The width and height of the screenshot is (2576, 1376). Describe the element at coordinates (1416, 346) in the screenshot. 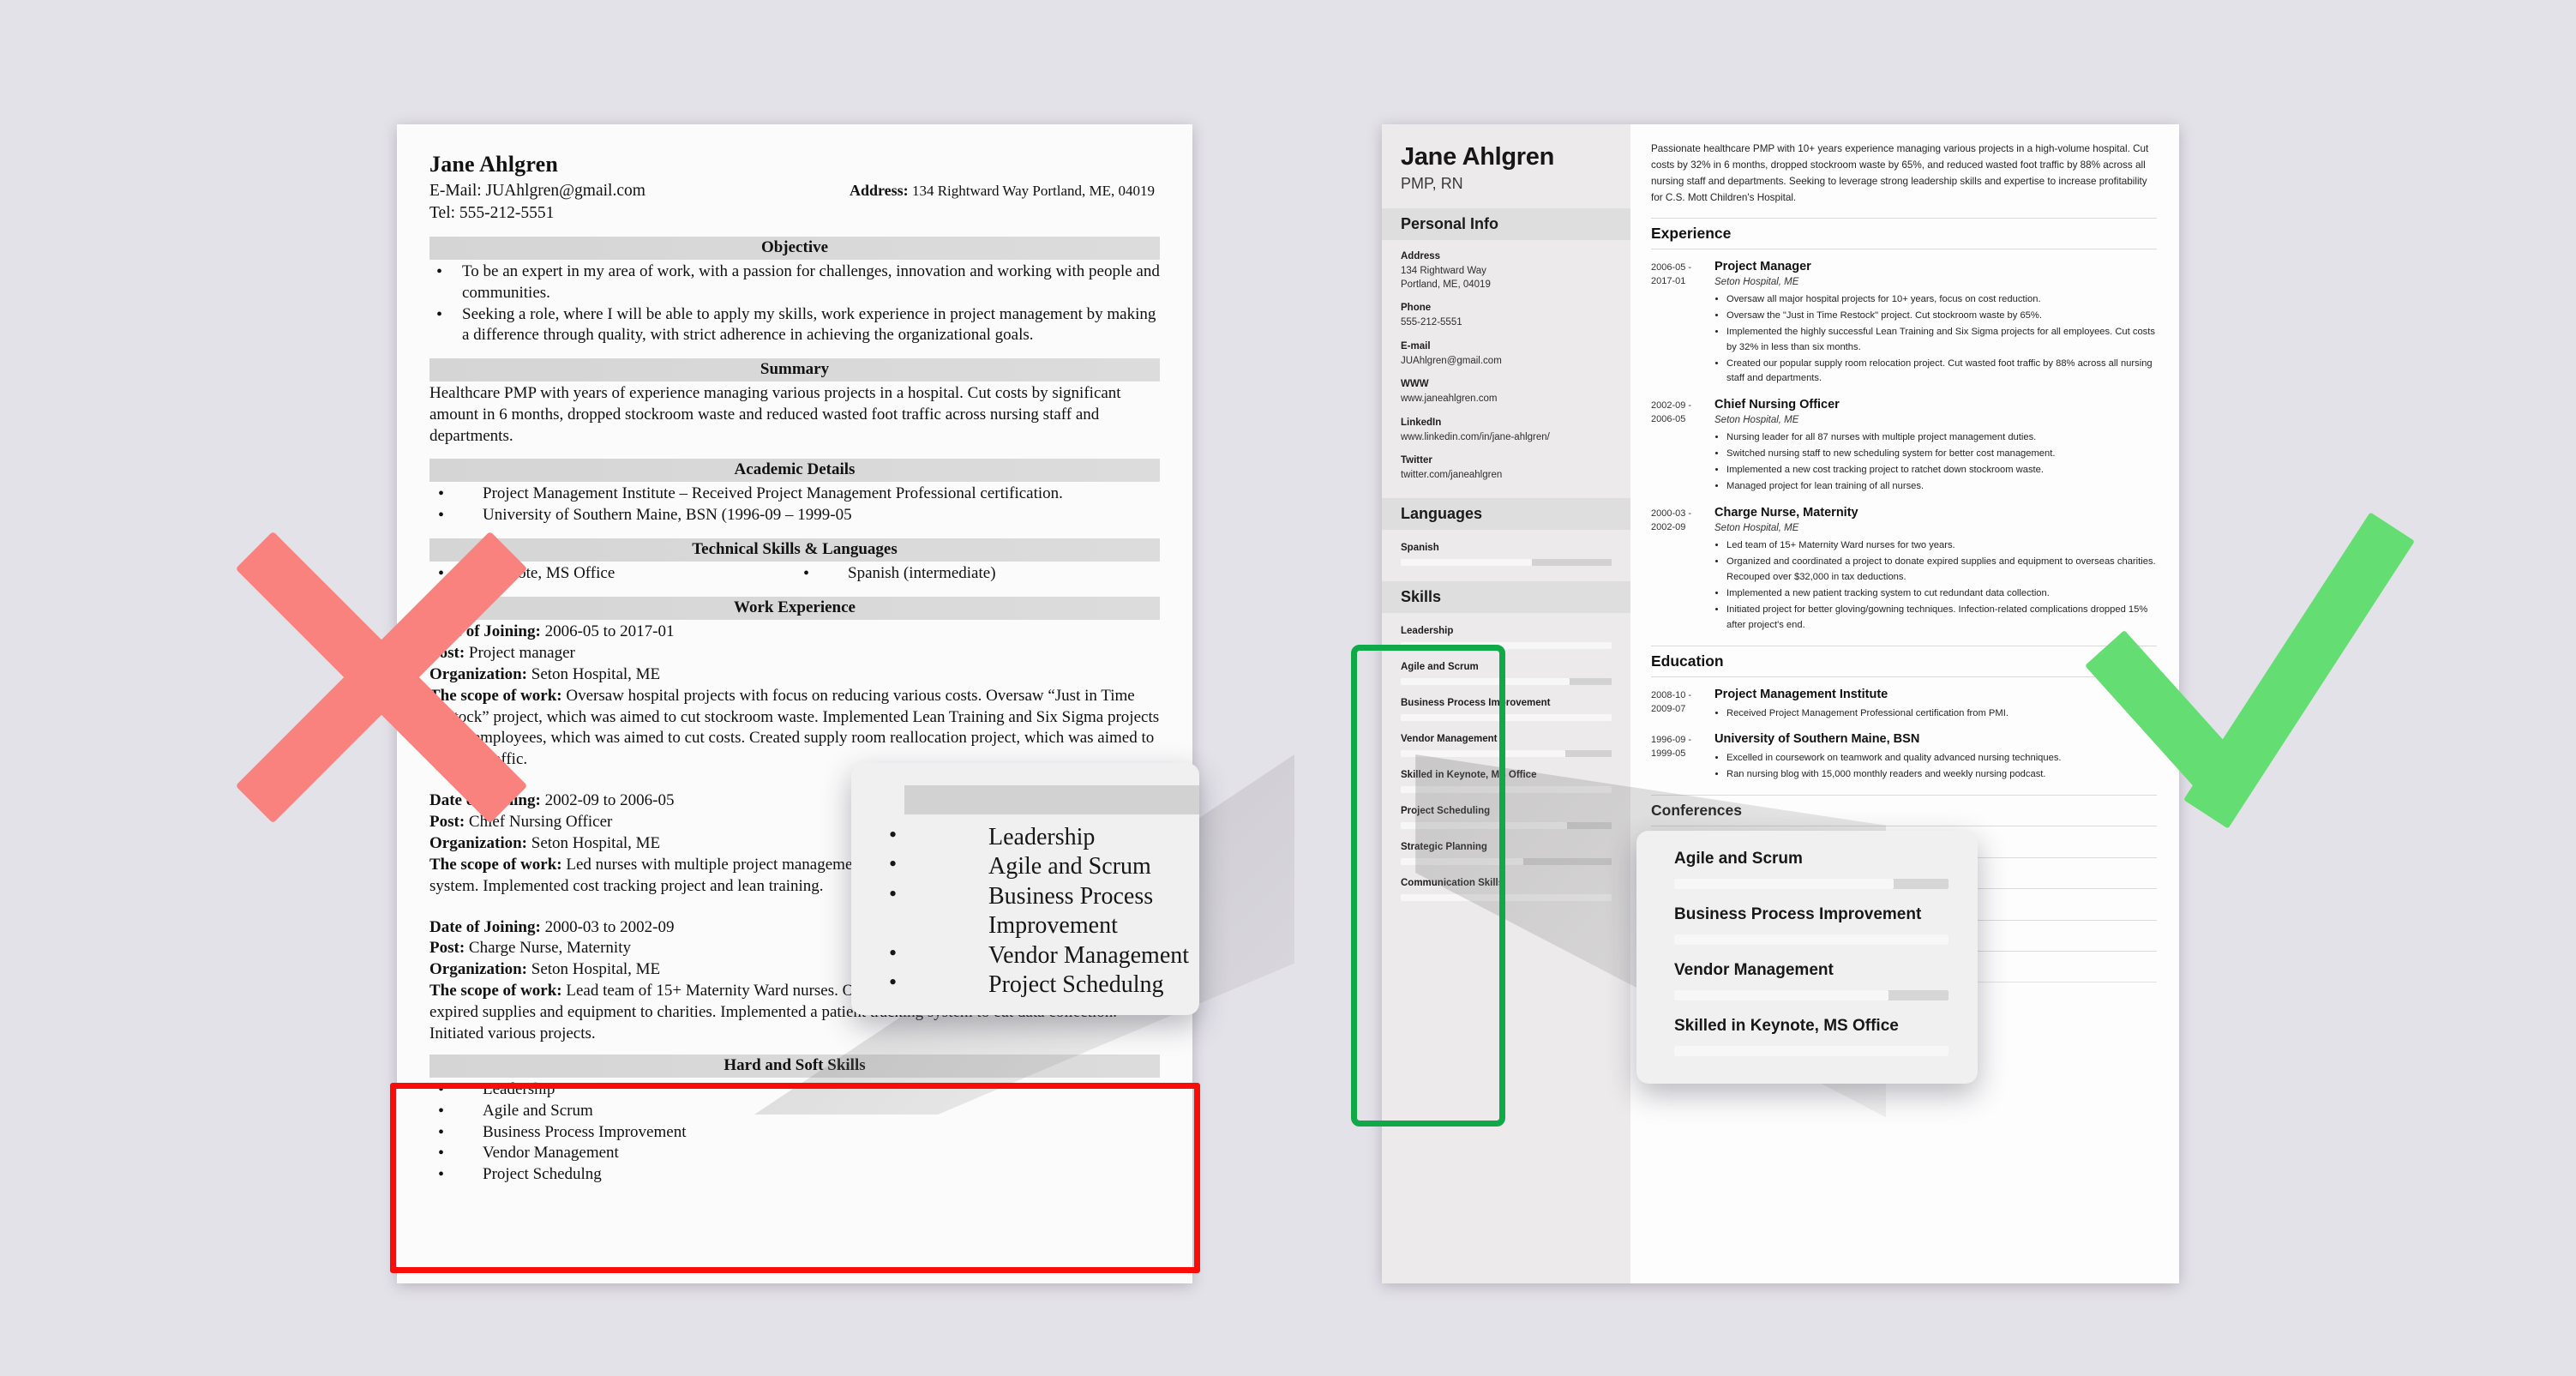

I see `field-label: E-mail` at that location.